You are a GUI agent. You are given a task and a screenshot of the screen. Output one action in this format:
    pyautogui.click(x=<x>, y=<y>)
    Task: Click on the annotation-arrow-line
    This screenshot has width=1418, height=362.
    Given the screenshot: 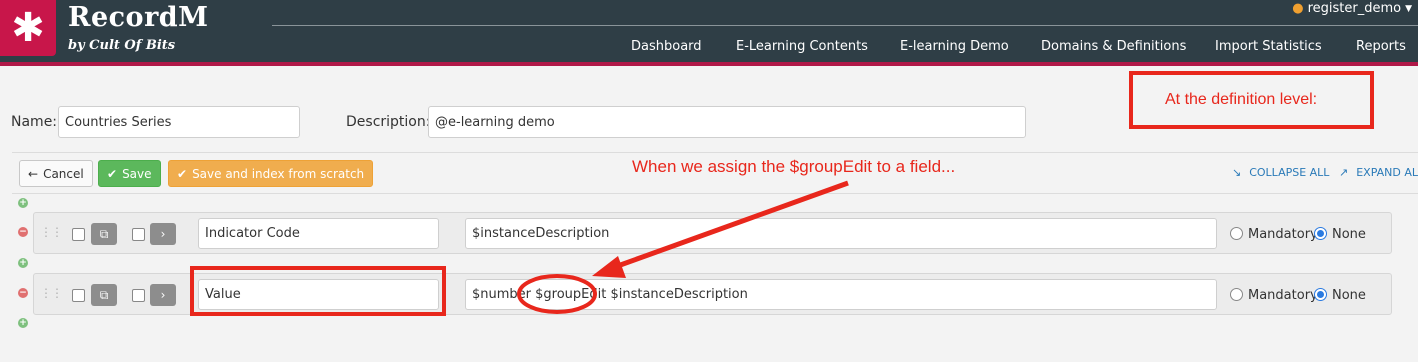 What is the action you would take?
    pyautogui.click(x=730, y=225)
    